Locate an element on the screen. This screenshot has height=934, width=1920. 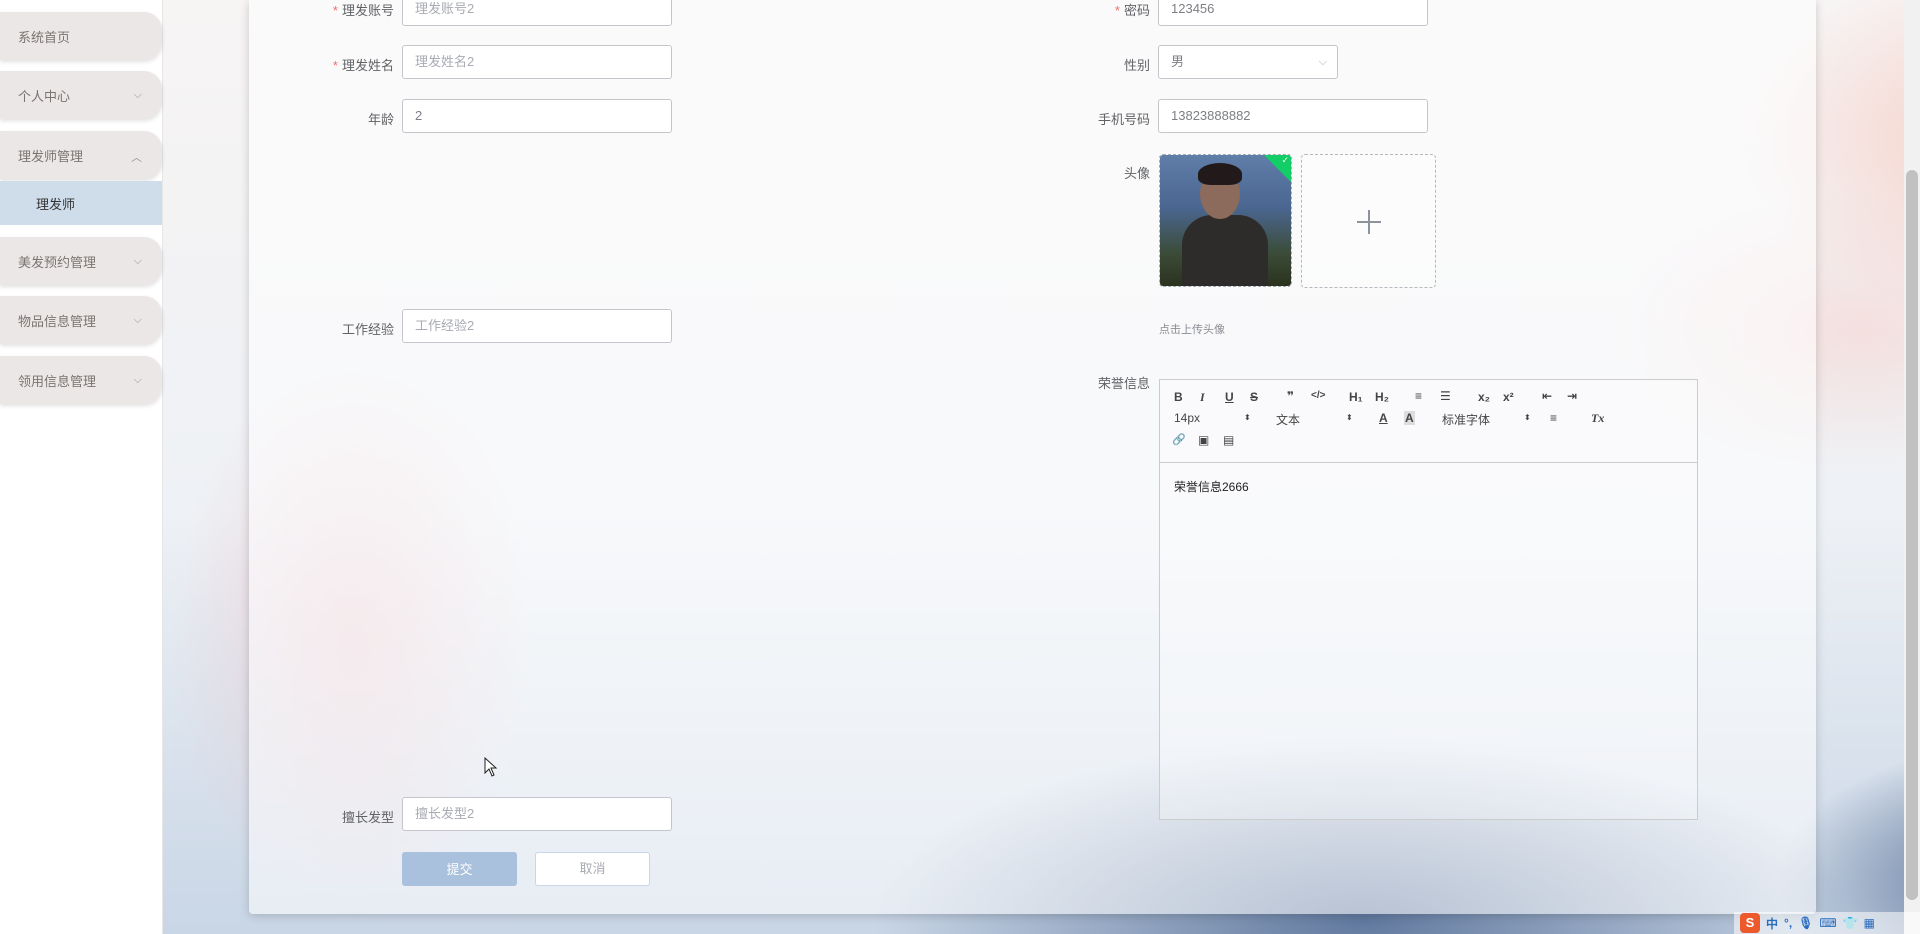
ordered-list-icon: ≡ is located at coordinates (1418, 396).